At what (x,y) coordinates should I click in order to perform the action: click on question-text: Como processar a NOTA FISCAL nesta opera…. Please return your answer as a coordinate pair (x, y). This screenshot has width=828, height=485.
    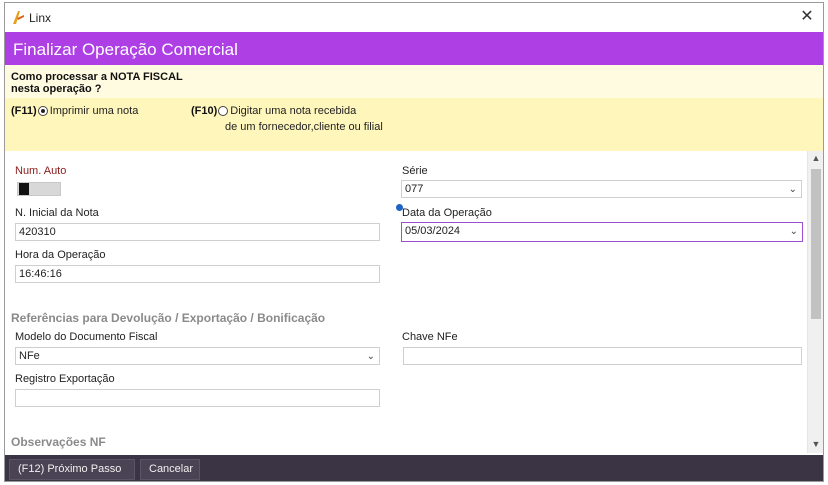
    Looking at the image, I should click on (97, 83).